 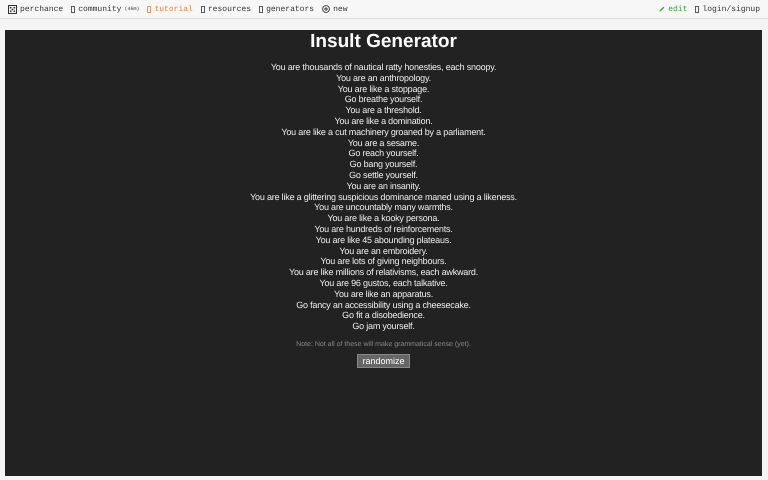 I want to click on insult-line: You are 96 gustos, each talkative., so click(x=384, y=283).